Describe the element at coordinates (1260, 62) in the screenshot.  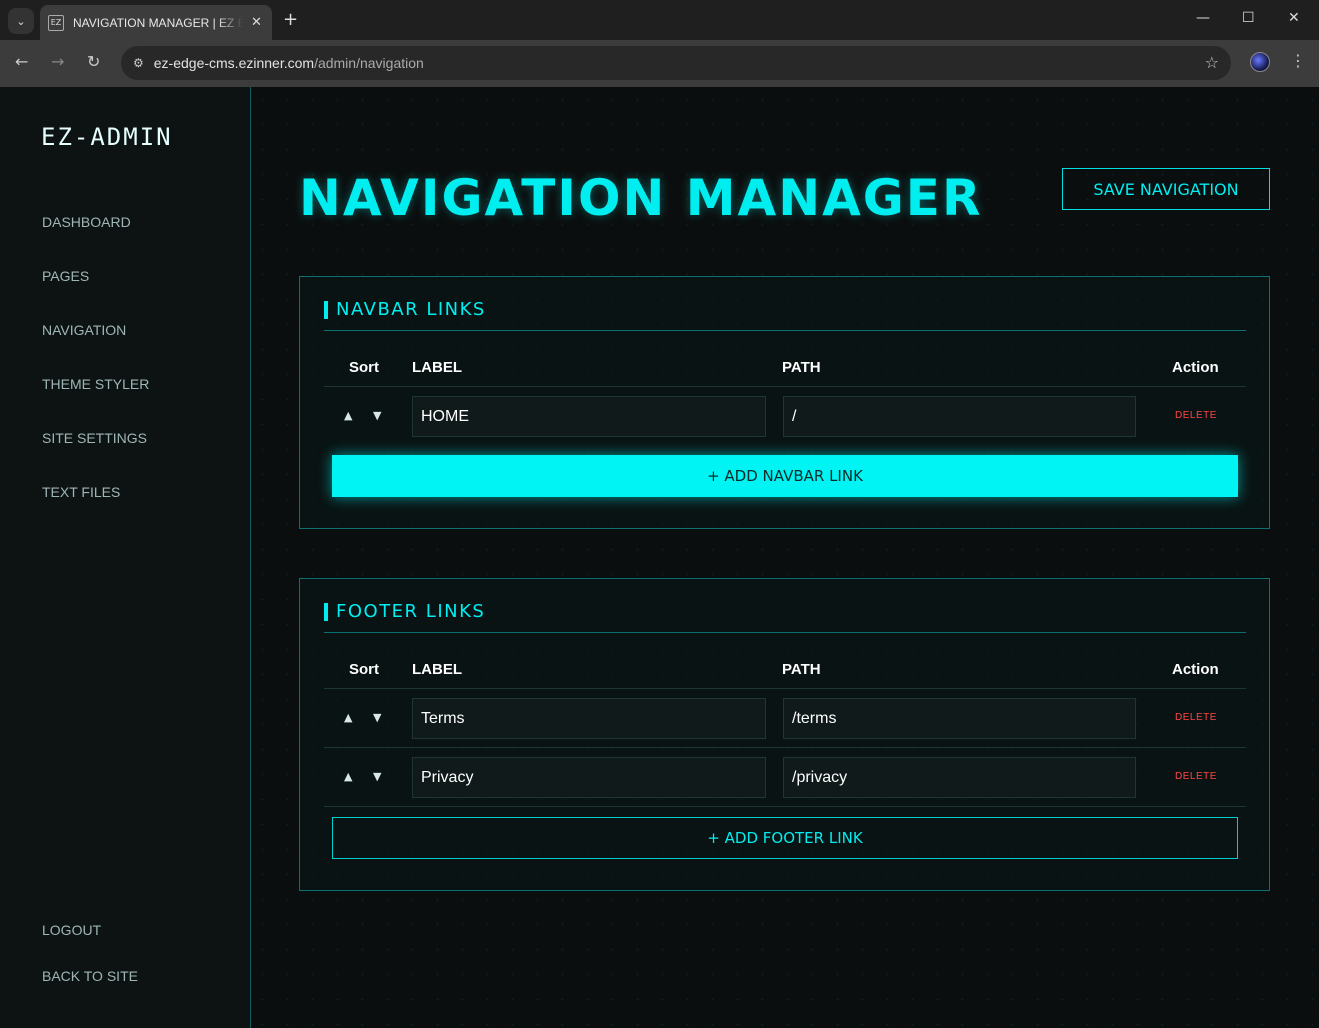
I see `profile-avatar` at that location.